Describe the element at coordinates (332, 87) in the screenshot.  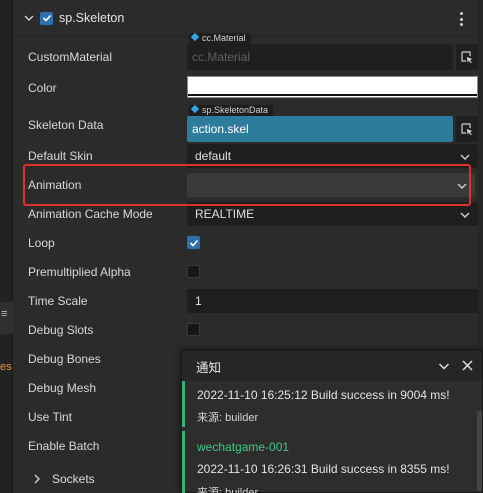
I see `color-swatch` at that location.